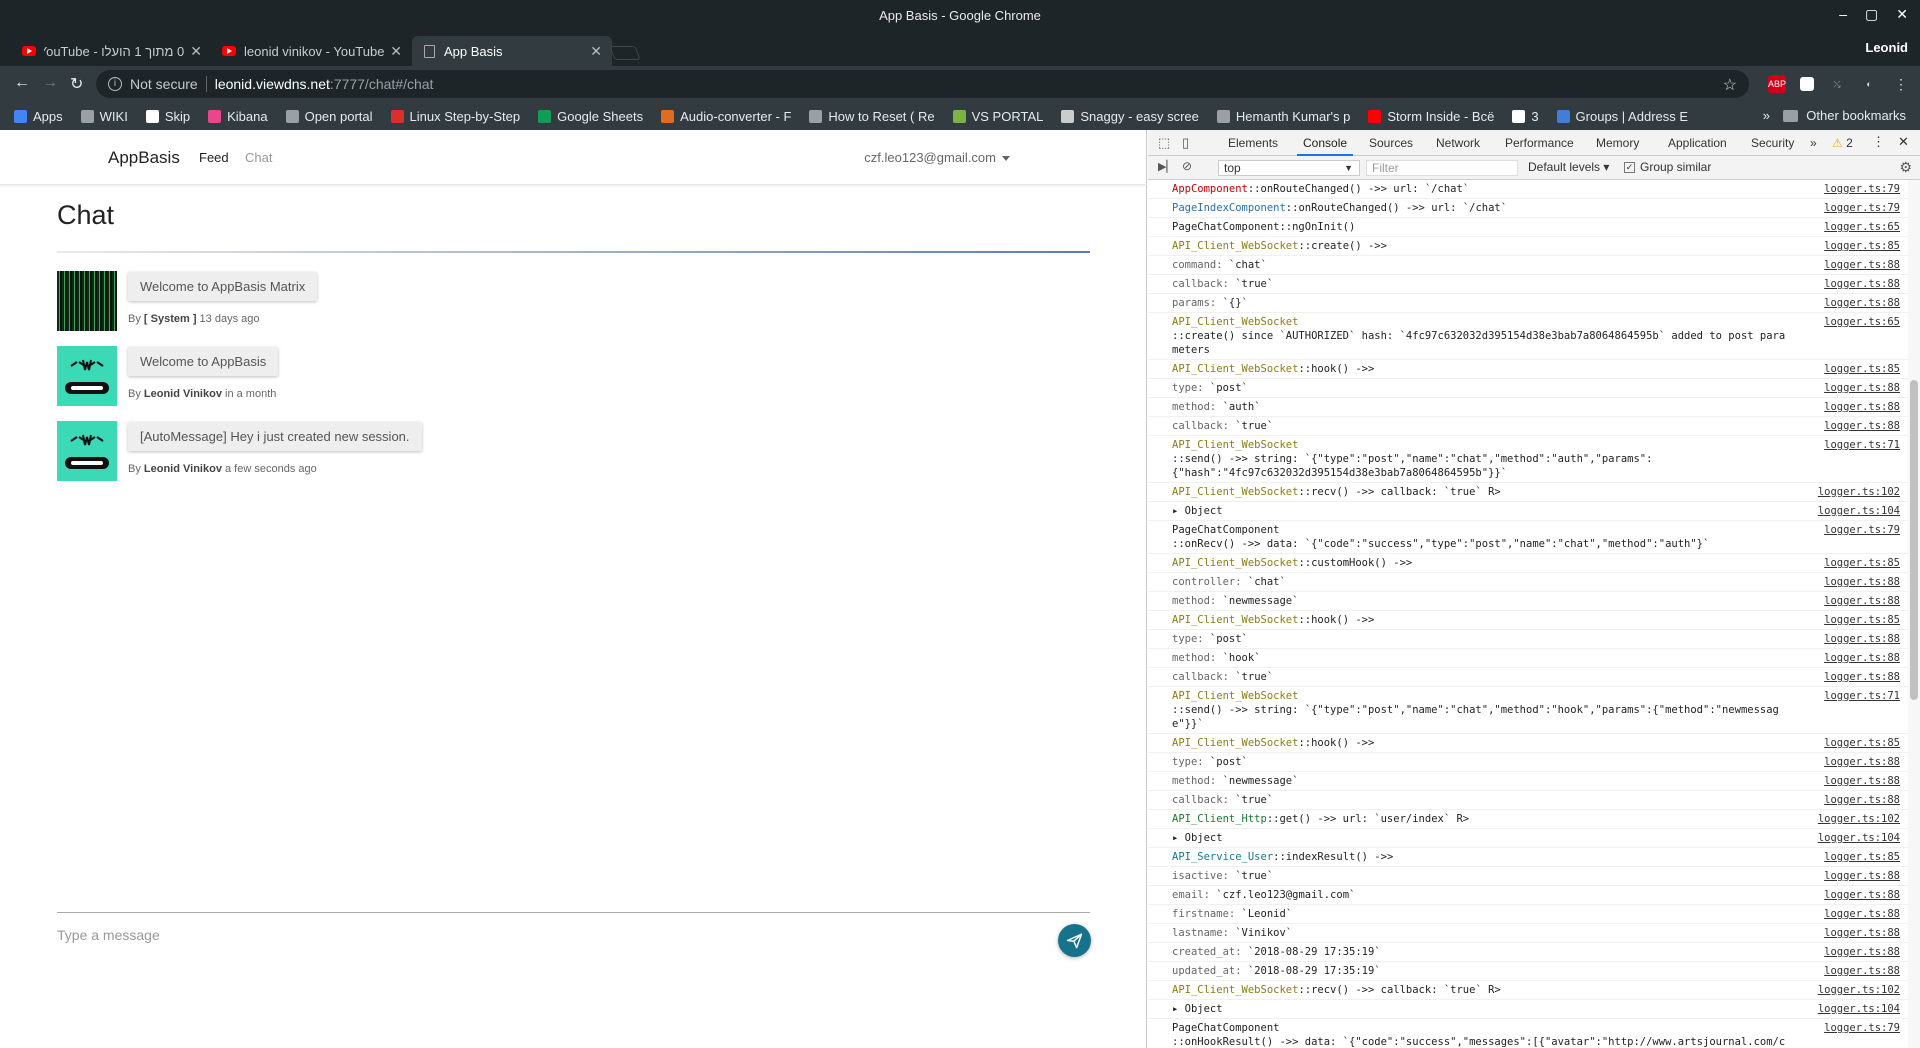  What do you see at coordinates (1458, 143) in the screenshot?
I see `devtools-tab-network: Network` at bounding box center [1458, 143].